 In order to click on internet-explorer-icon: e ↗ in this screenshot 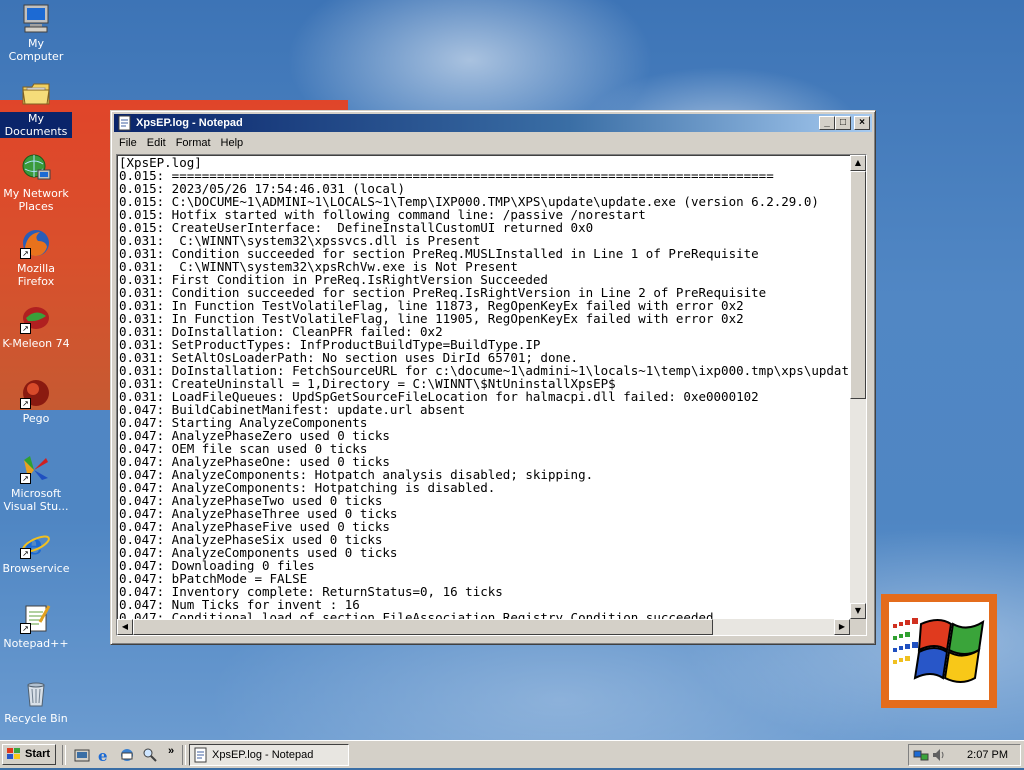, I will do `click(36, 544)`.